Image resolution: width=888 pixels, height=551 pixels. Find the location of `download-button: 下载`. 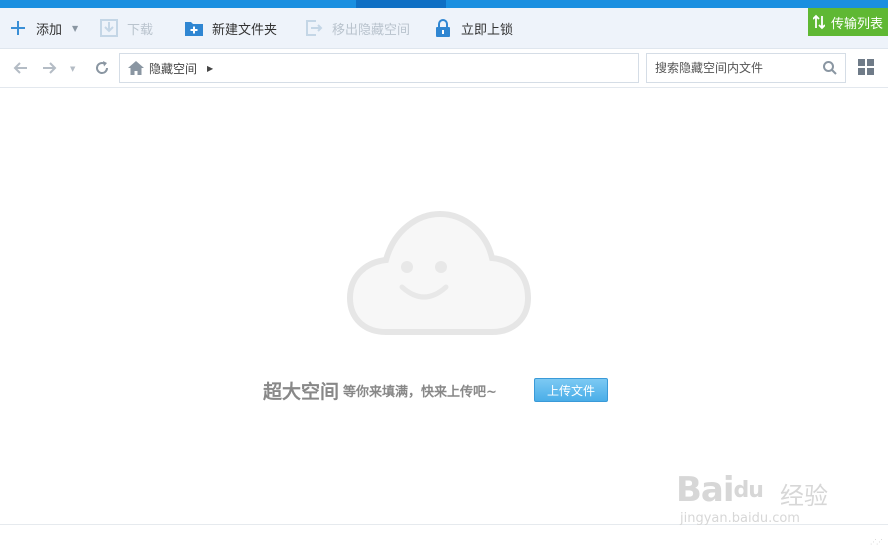

download-button: 下载 is located at coordinates (126, 28).